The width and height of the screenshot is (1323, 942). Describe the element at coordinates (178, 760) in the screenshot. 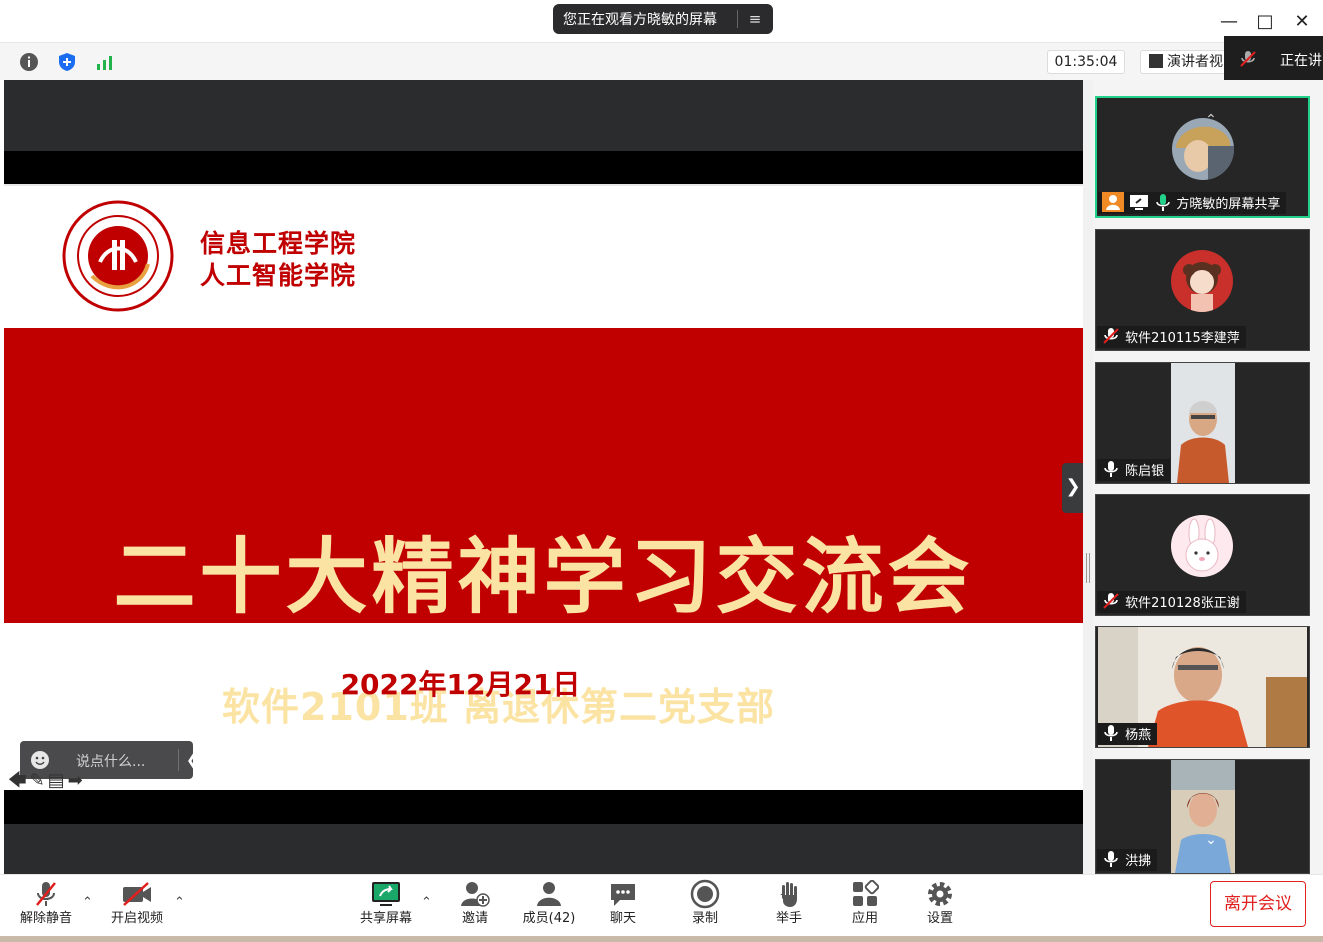

I see `chat-divider` at that location.